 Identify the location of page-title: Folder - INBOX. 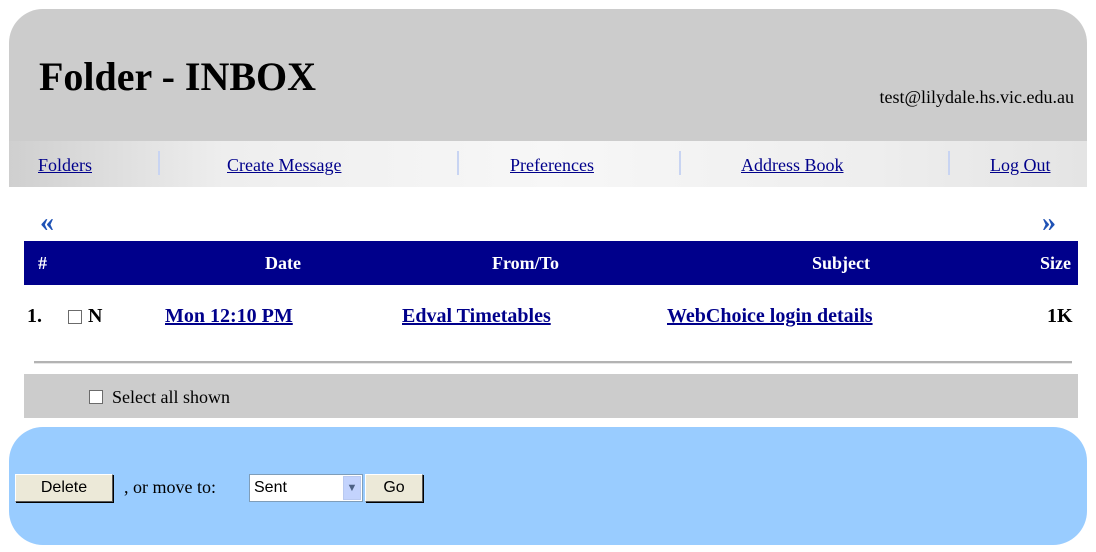
(178, 76).